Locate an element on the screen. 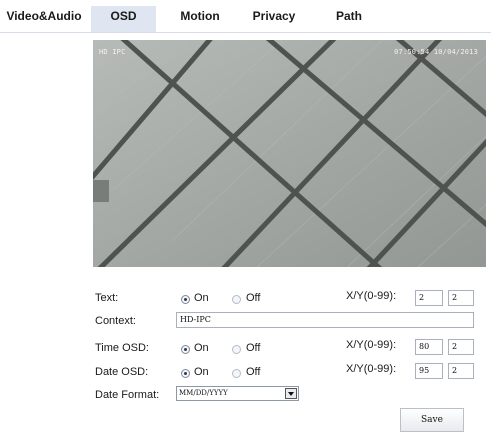 This screenshot has width=491, height=436. tab-osd: OSD is located at coordinates (123, 19).